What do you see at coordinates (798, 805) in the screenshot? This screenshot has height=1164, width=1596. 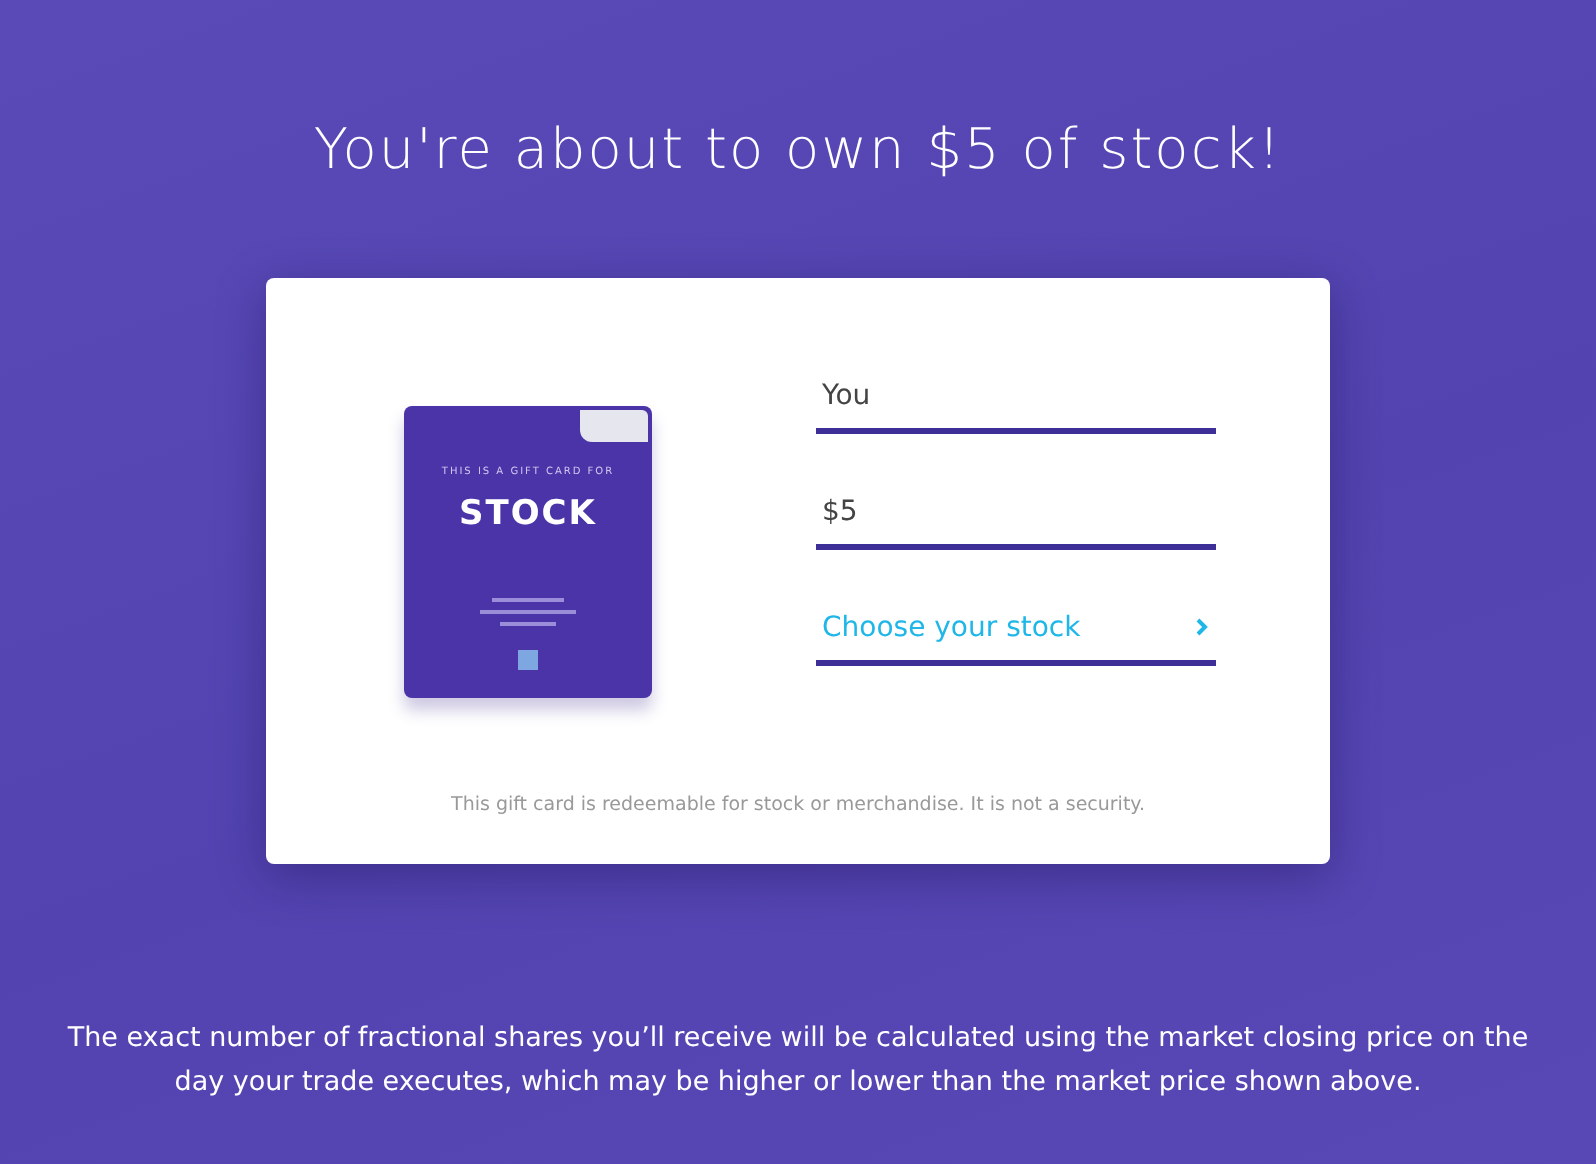 I see `disclaimer-text: This gift card is redeemable for stock or merchandise. It is not a security.` at bounding box center [798, 805].